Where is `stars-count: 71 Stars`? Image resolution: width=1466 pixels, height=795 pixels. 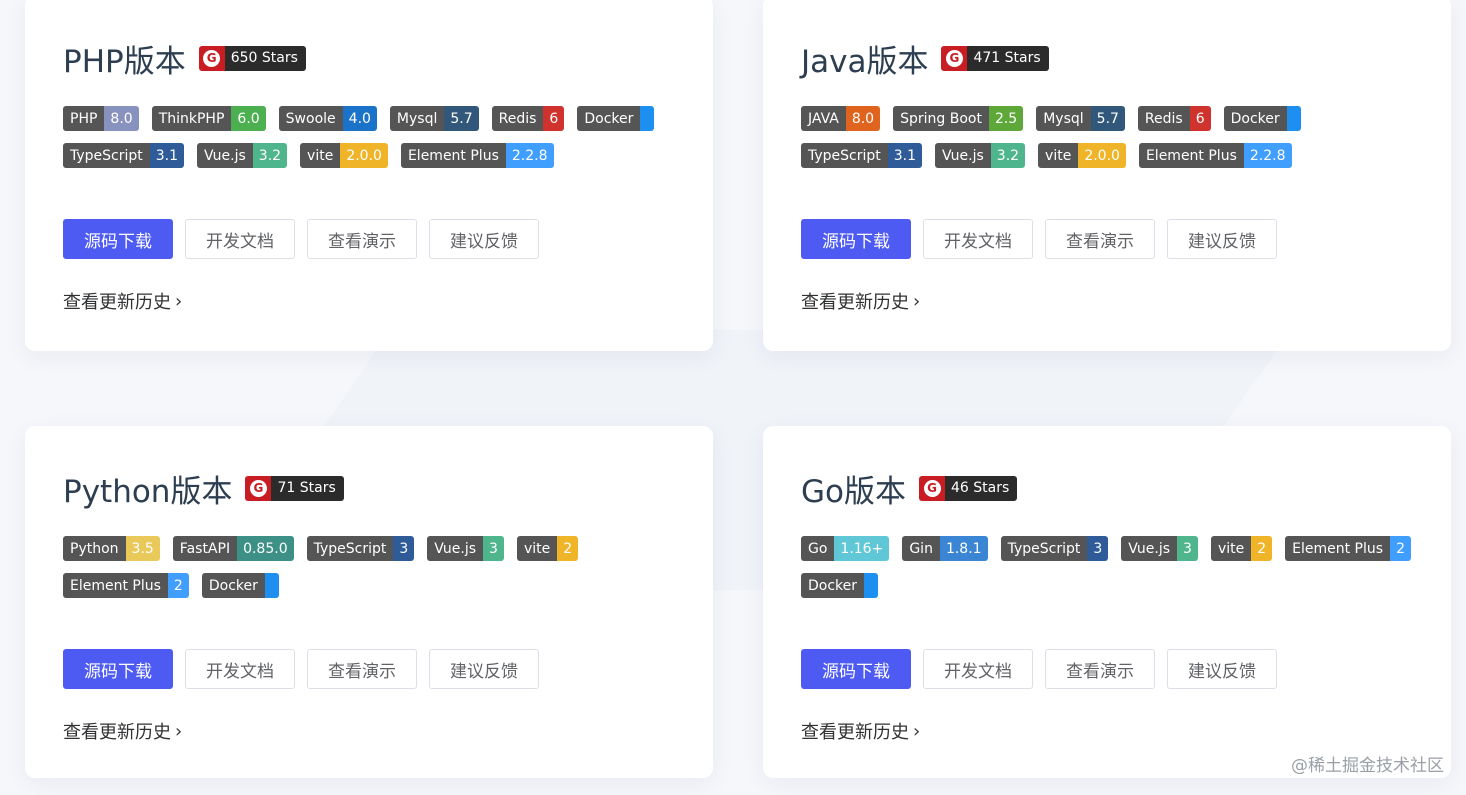 stars-count: 71 Stars is located at coordinates (307, 488).